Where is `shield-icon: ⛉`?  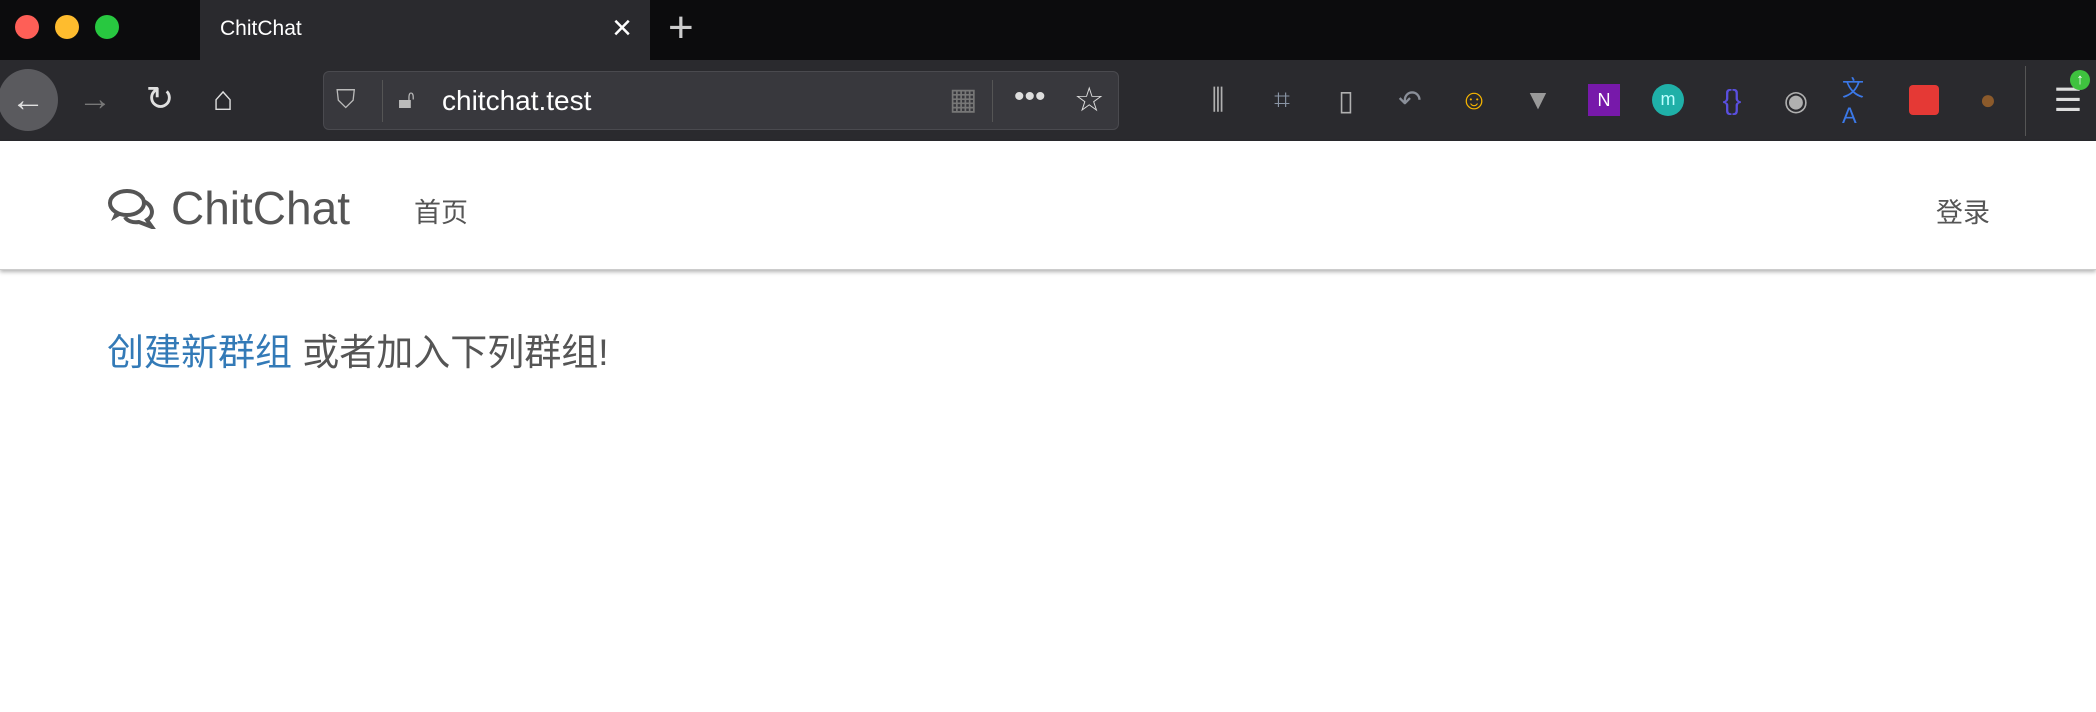 shield-icon: ⛉ is located at coordinates (346, 100).